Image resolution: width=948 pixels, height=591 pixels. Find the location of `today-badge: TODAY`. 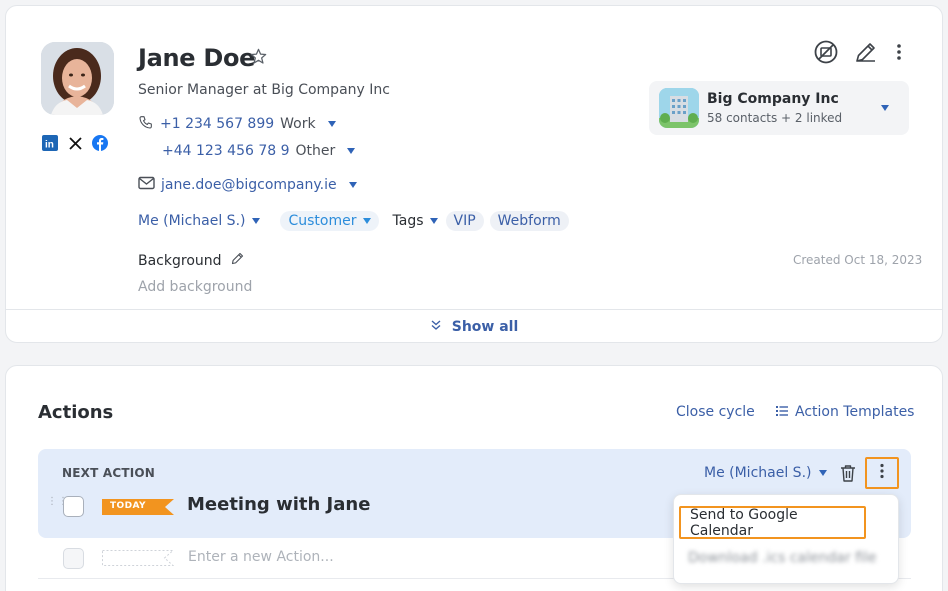

today-badge: TODAY is located at coordinates (138, 507).